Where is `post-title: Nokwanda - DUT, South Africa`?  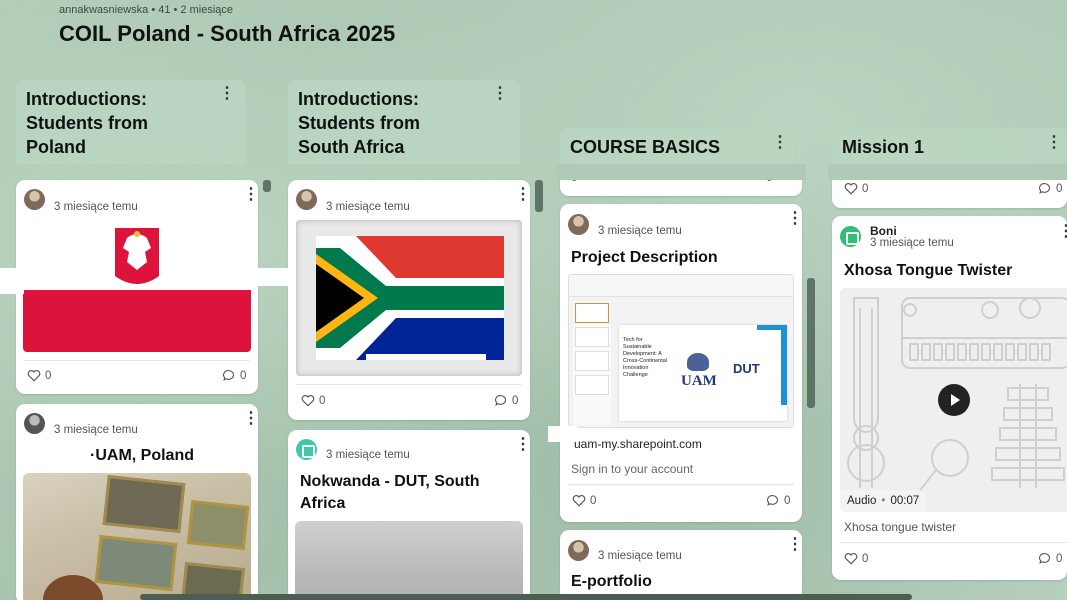
post-title: Nokwanda - DUT, South Africa is located at coordinates (390, 492).